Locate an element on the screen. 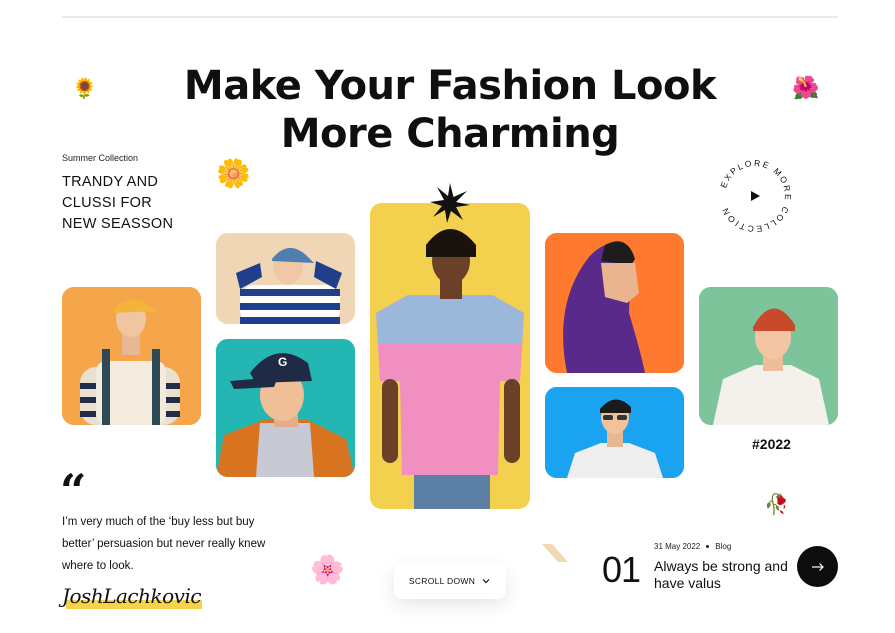 This screenshot has width=895, height=633. collection-heading-line-2: CLUSSI FOR is located at coordinates (107, 203).